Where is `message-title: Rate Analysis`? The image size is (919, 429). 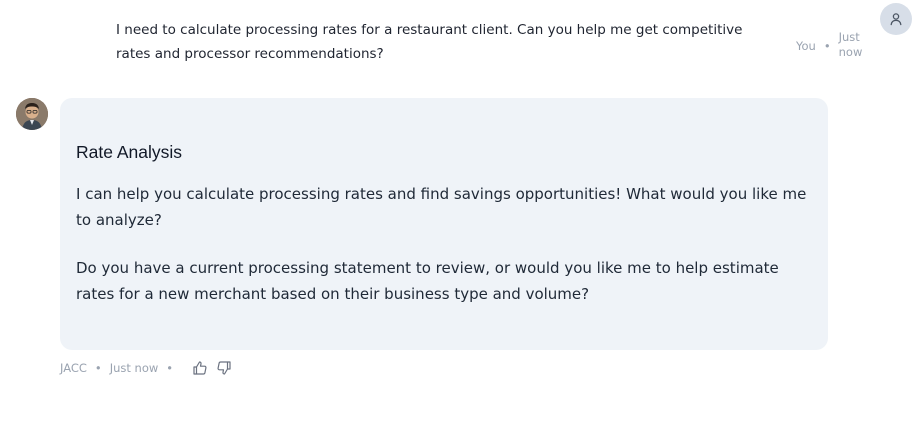 message-title: Rate Analysis is located at coordinates (129, 152).